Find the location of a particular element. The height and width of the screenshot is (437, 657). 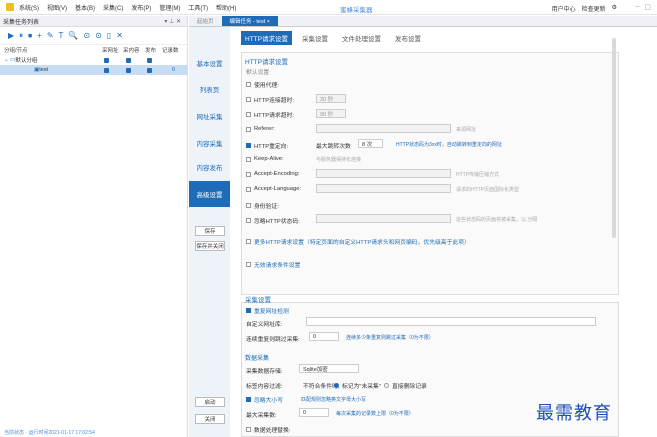

nav-basic: 基本设置 is located at coordinates (209, 63).